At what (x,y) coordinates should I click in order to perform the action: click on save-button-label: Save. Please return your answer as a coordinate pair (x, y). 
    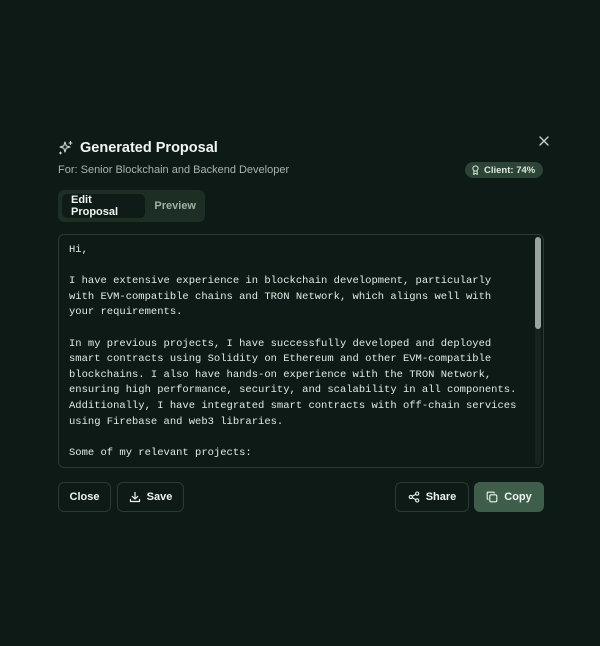
    Looking at the image, I should click on (159, 497).